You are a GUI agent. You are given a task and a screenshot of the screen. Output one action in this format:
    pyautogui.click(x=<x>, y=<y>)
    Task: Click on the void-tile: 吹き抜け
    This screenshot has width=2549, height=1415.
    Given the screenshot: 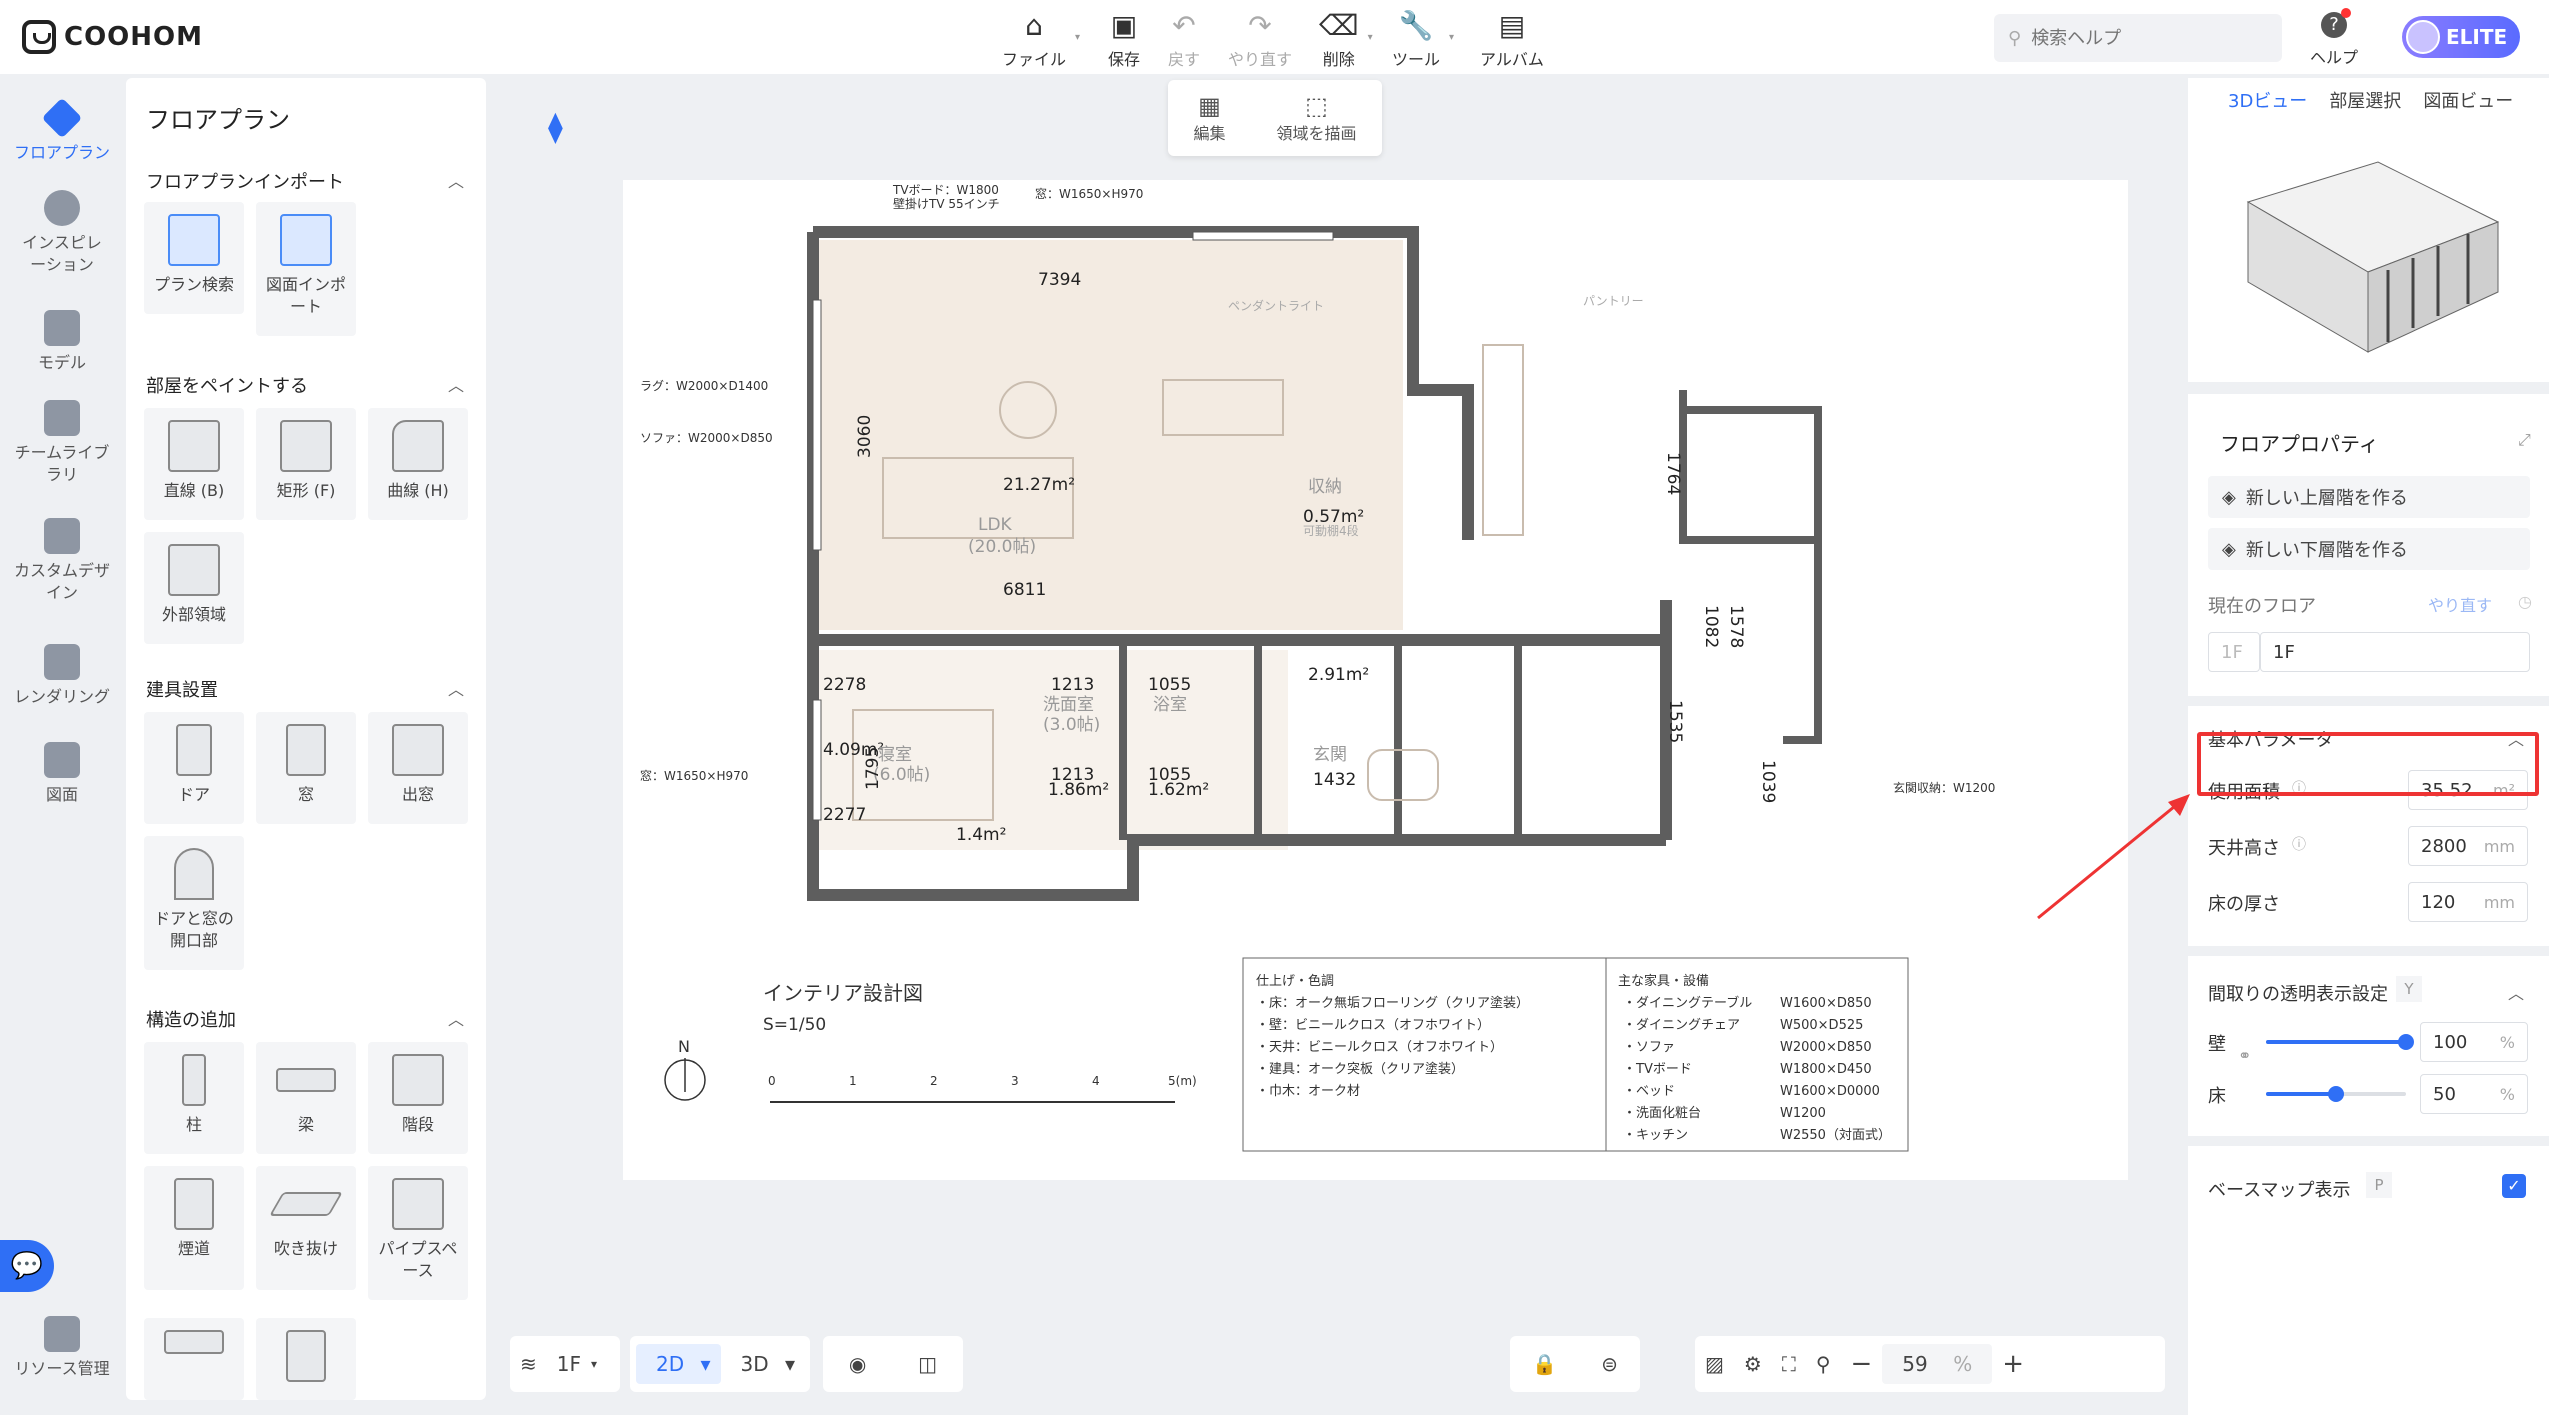 What is the action you would take?
    pyautogui.click(x=306, y=1228)
    